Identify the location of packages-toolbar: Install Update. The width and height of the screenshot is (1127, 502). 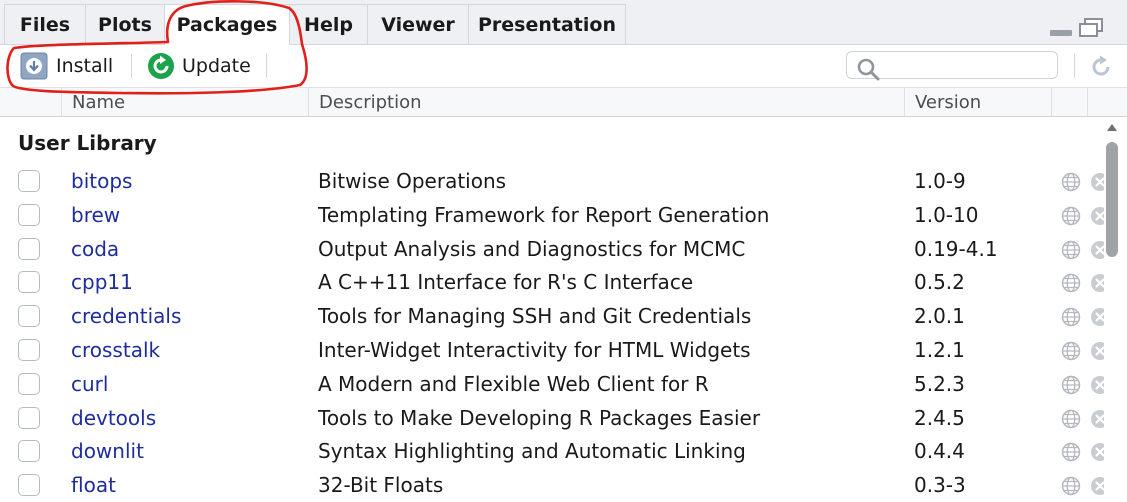
(563, 66).